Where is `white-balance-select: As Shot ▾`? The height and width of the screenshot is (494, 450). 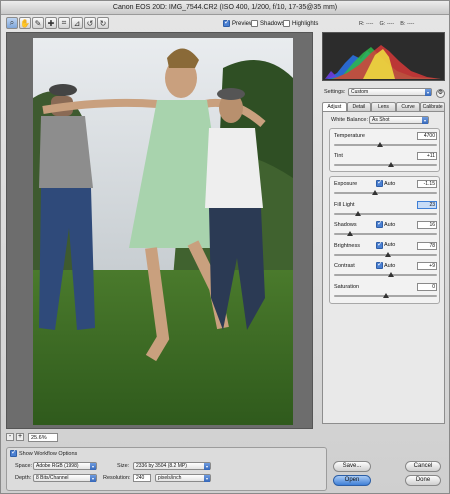
white-balance-select: As Shot ▾ is located at coordinates (399, 120).